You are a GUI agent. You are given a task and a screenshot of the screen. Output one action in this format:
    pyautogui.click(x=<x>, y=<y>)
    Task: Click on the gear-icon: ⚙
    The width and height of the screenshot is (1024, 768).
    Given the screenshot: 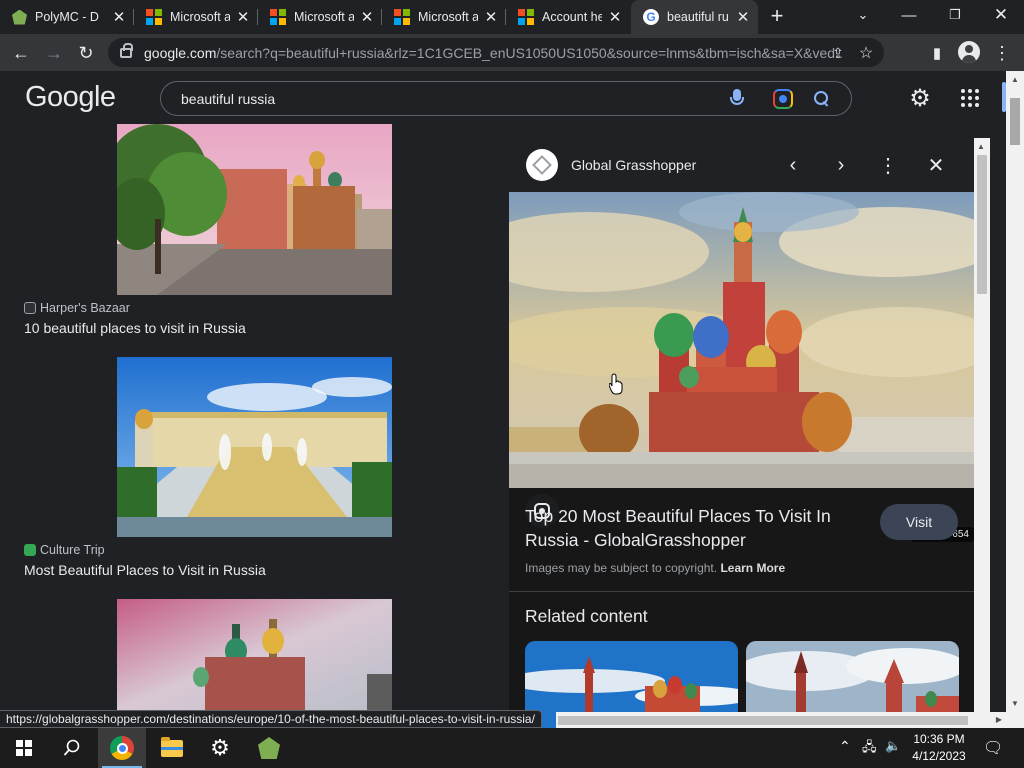 What is the action you would take?
    pyautogui.click(x=220, y=747)
    